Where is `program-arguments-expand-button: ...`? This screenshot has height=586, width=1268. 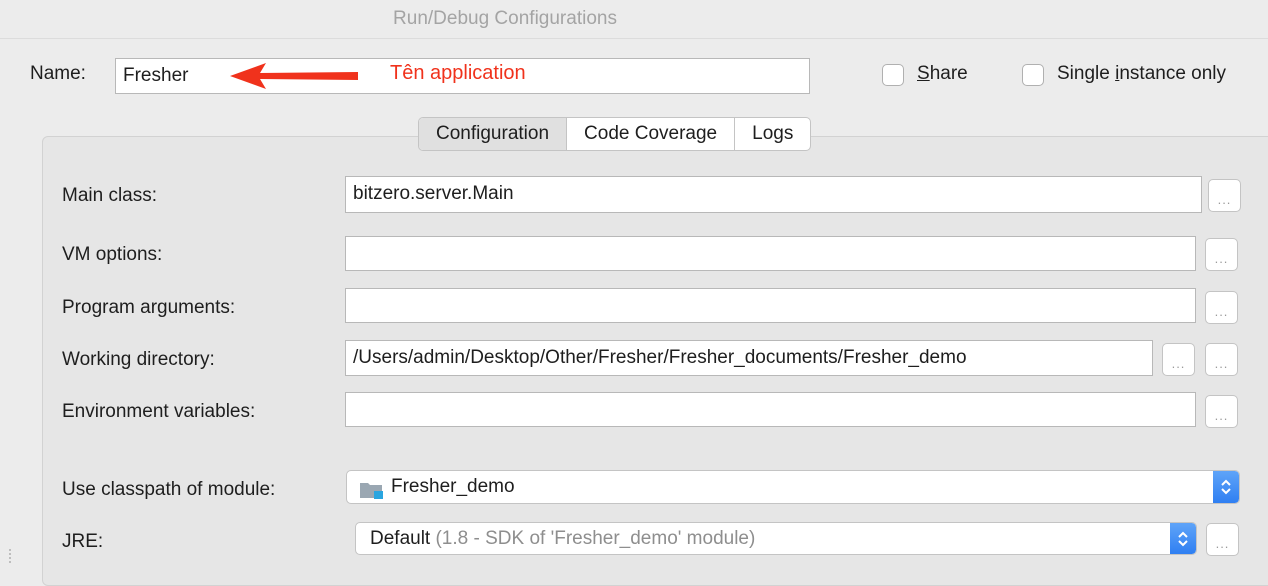
program-arguments-expand-button: ... is located at coordinates (1221, 307).